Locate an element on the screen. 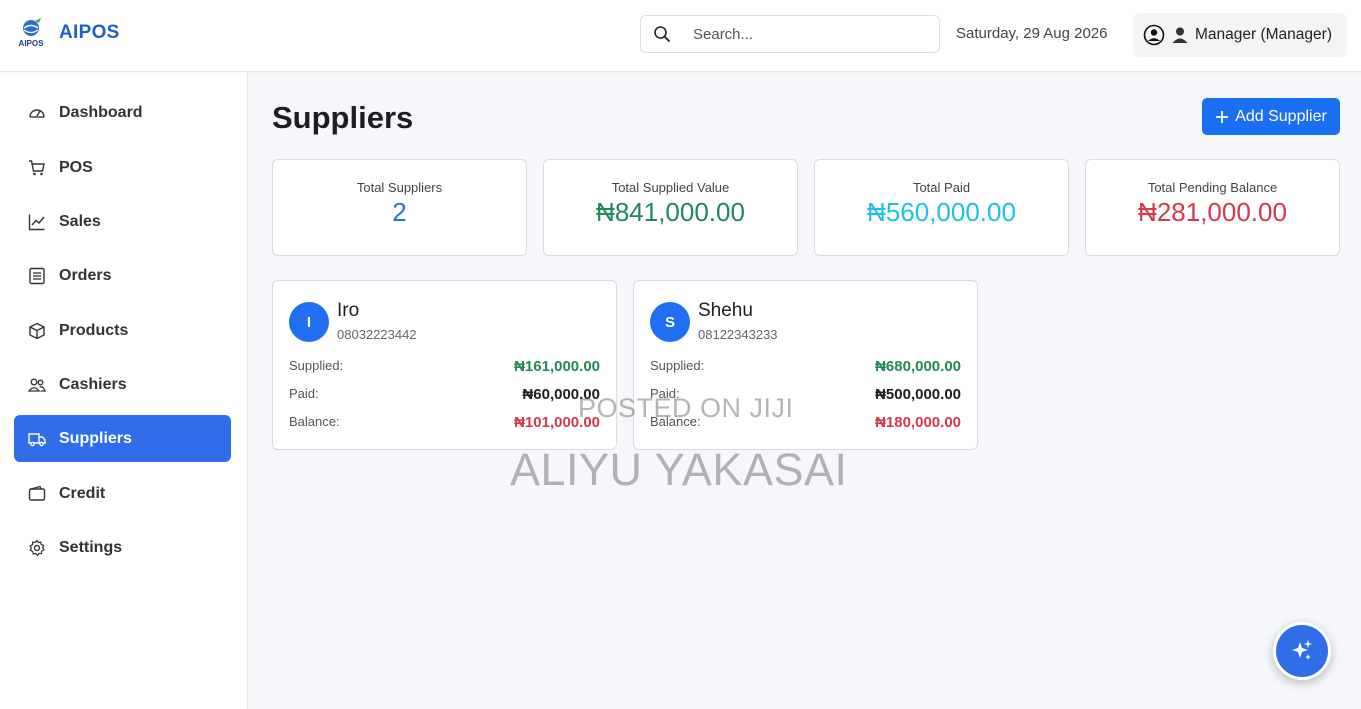 This screenshot has width=1361, height=709. chart-line-icon is located at coordinates (36, 222).